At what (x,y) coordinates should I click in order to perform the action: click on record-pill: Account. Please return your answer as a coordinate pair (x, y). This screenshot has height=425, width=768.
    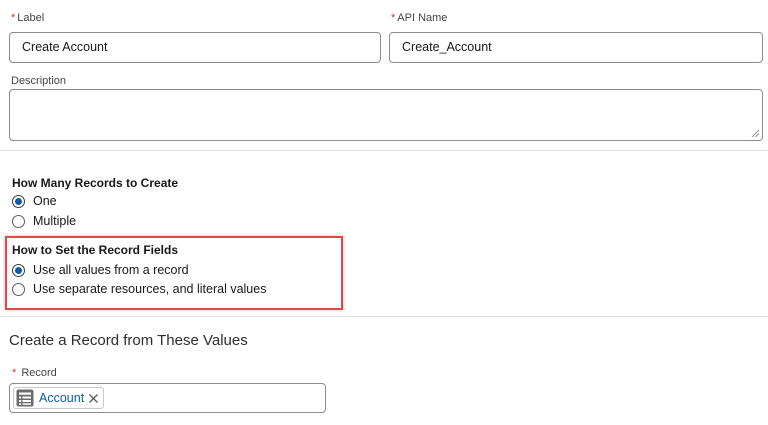
    Looking at the image, I should click on (59, 398).